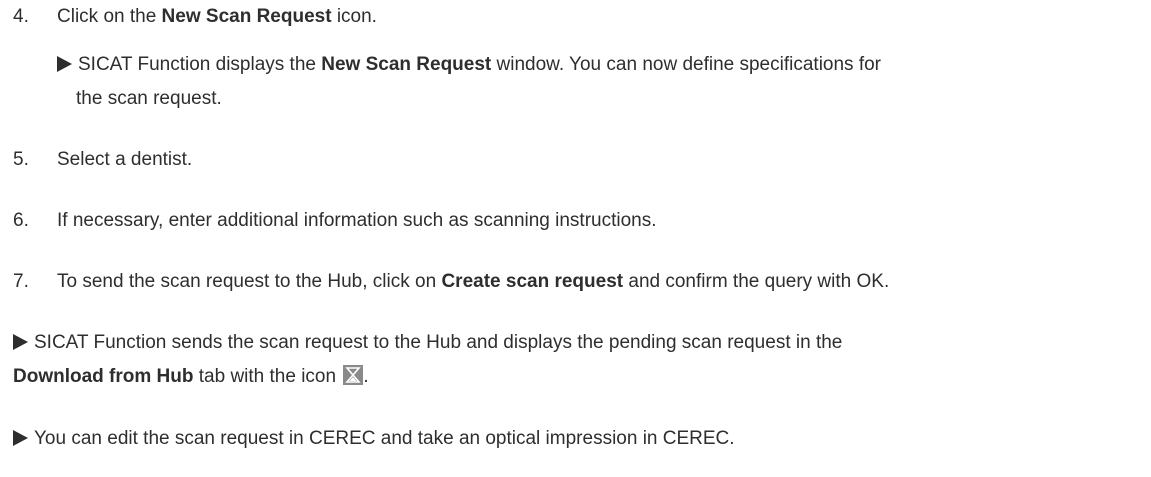 The height and width of the screenshot is (477, 1151). Describe the element at coordinates (353, 375) in the screenshot. I see `hourglass-icon` at that location.